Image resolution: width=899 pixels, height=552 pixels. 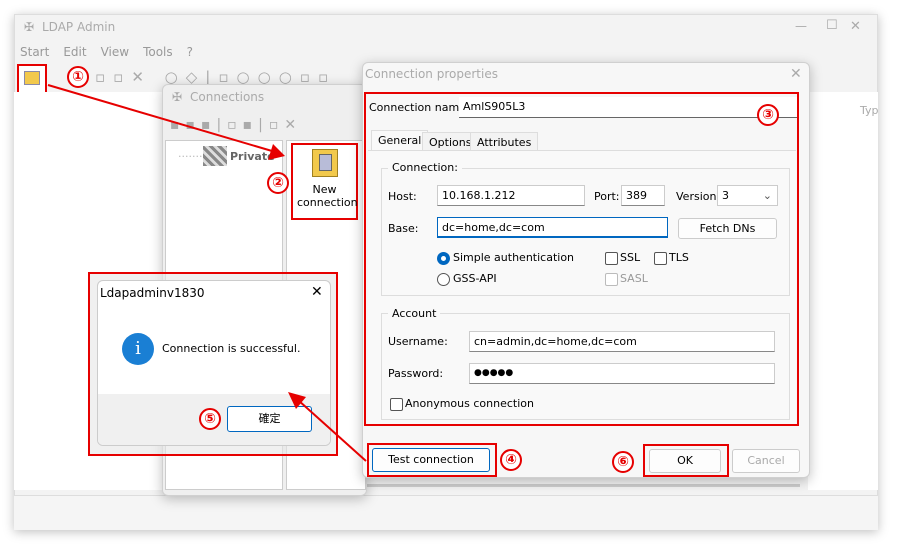 I want to click on step-4-marker: ④, so click(x=511, y=460).